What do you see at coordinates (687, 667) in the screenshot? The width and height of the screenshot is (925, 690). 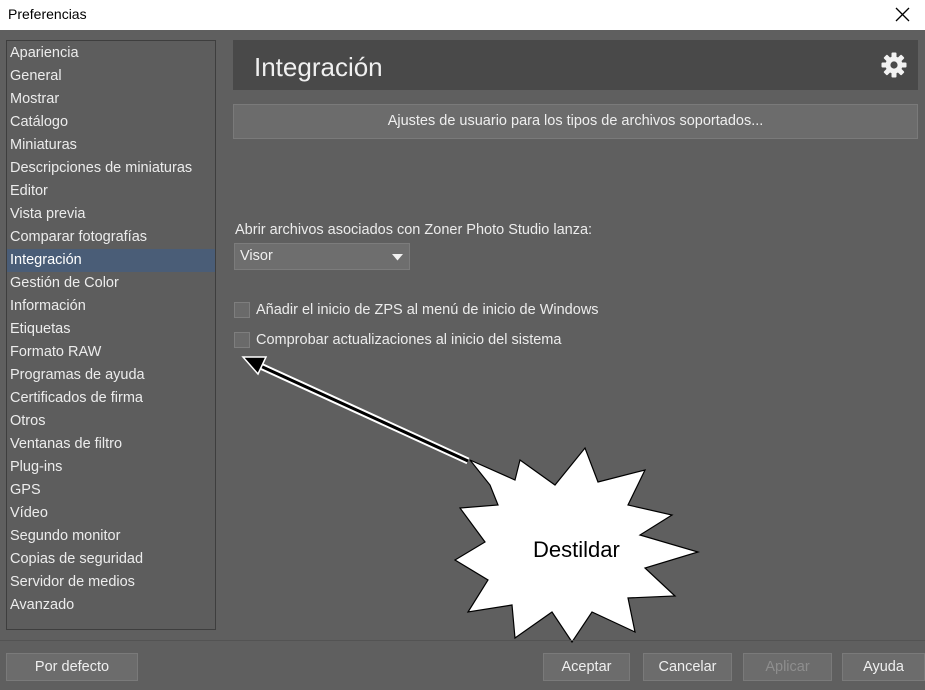 I see `cancel-button: Cancelar` at bounding box center [687, 667].